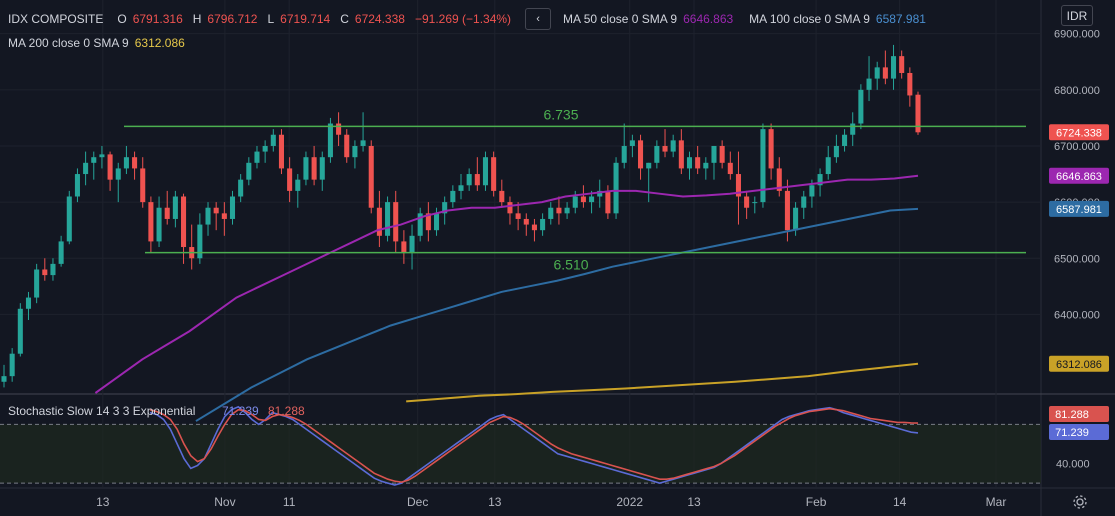  What do you see at coordinates (1077, 315) in the screenshot?
I see `y-axis-tick-label: 6400.000` at bounding box center [1077, 315].